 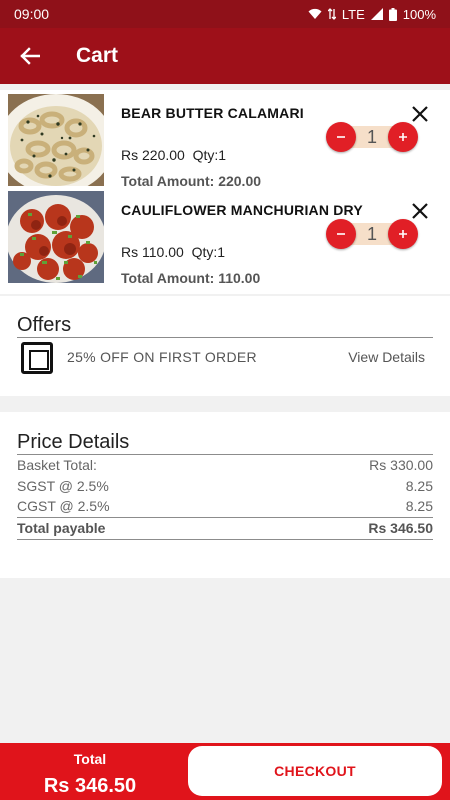 What do you see at coordinates (225, 539) in the screenshot?
I see `total-bottom-divider` at bounding box center [225, 539].